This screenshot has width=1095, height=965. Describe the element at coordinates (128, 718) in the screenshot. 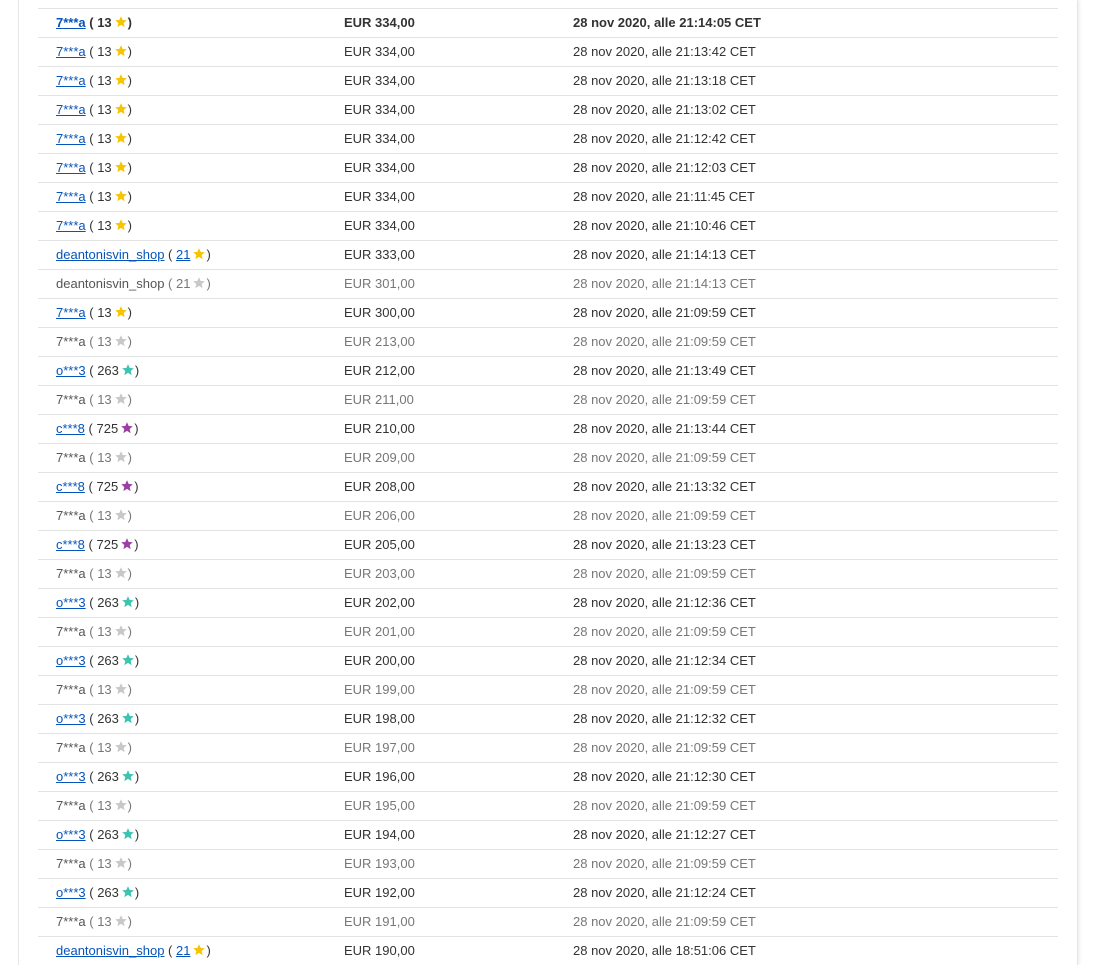

I see `turquoise-star-icon` at that location.